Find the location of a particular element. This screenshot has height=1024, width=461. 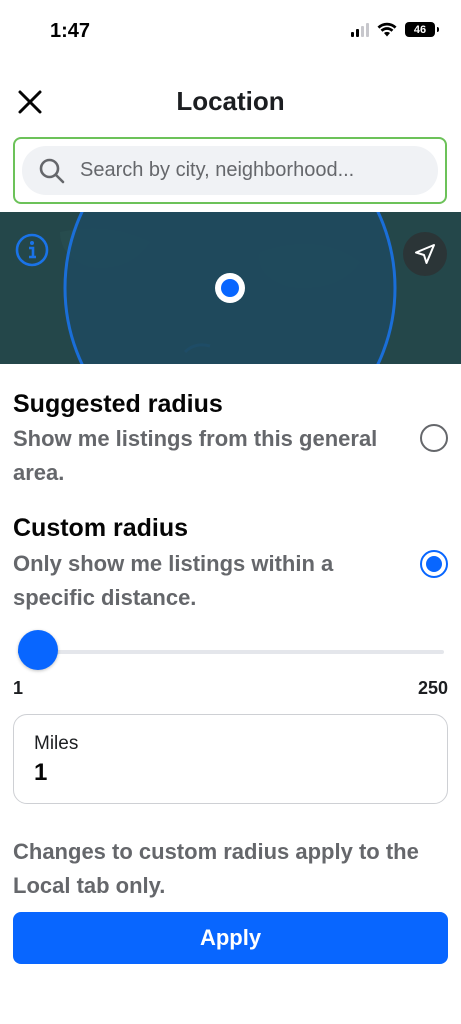

battery-icon: 46 is located at coordinates (422, 29).